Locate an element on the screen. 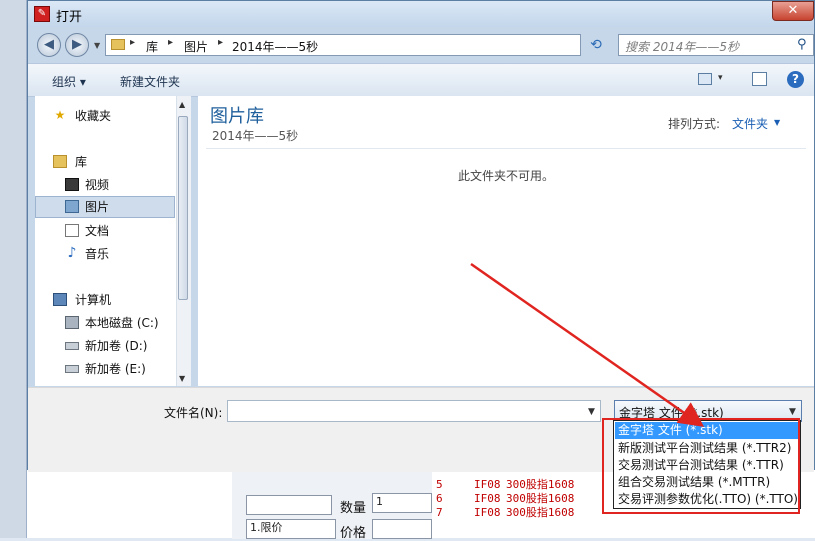 This screenshot has width=815, height=541. annotation-arrow is located at coordinates (587, 344).